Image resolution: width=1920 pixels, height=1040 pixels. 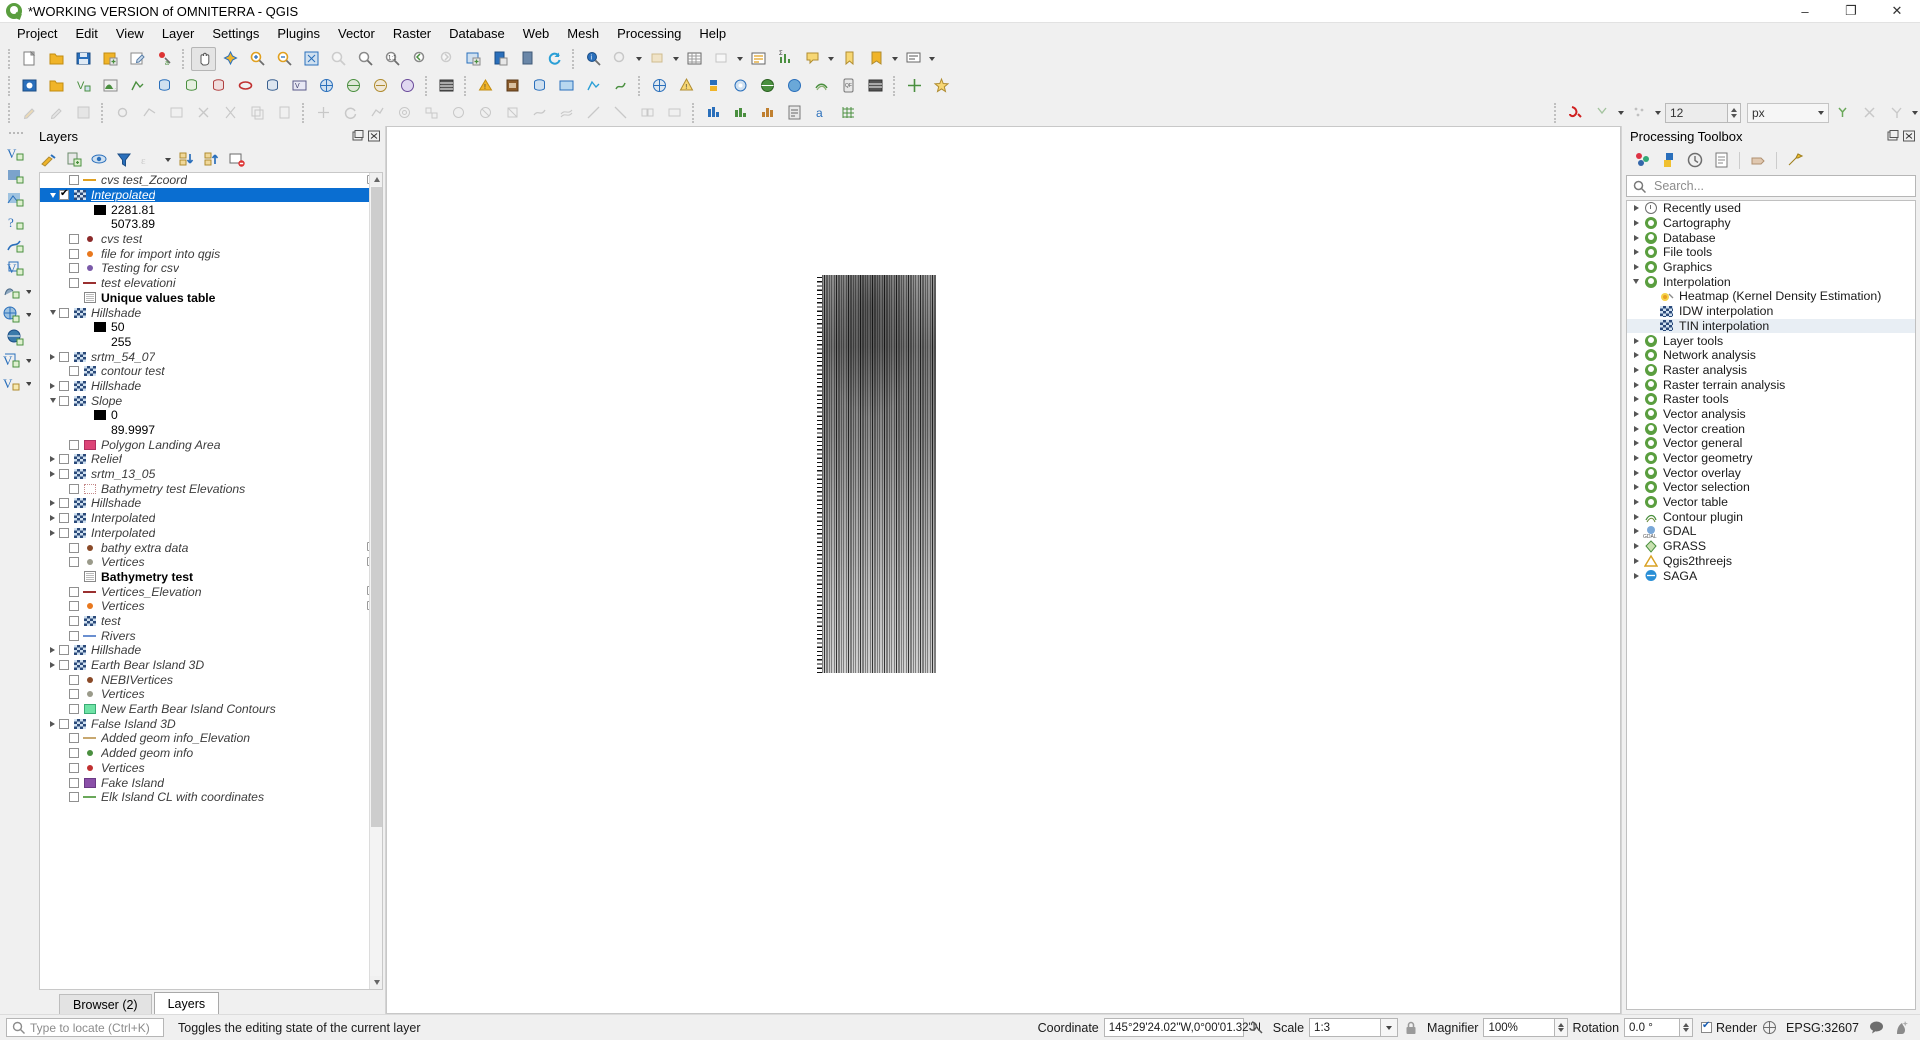 I want to click on processing-tree-item: Raster tools, so click(x=1771, y=399).